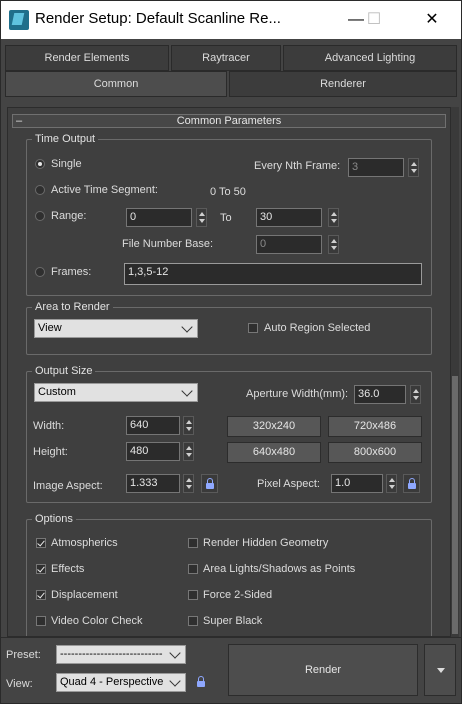 The image size is (462, 704). Describe the element at coordinates (375, 426) in the screenshot. I see `preset-720x486-button: 720x486` at that location.